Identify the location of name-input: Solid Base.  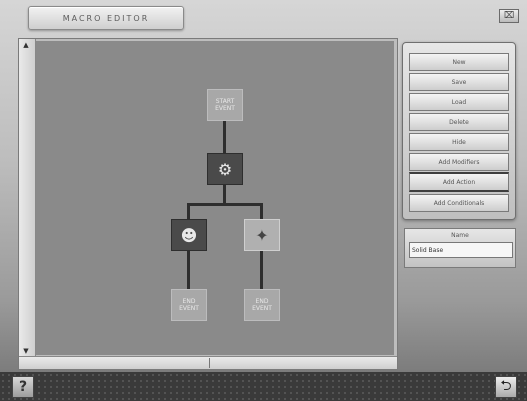
(461, 250).